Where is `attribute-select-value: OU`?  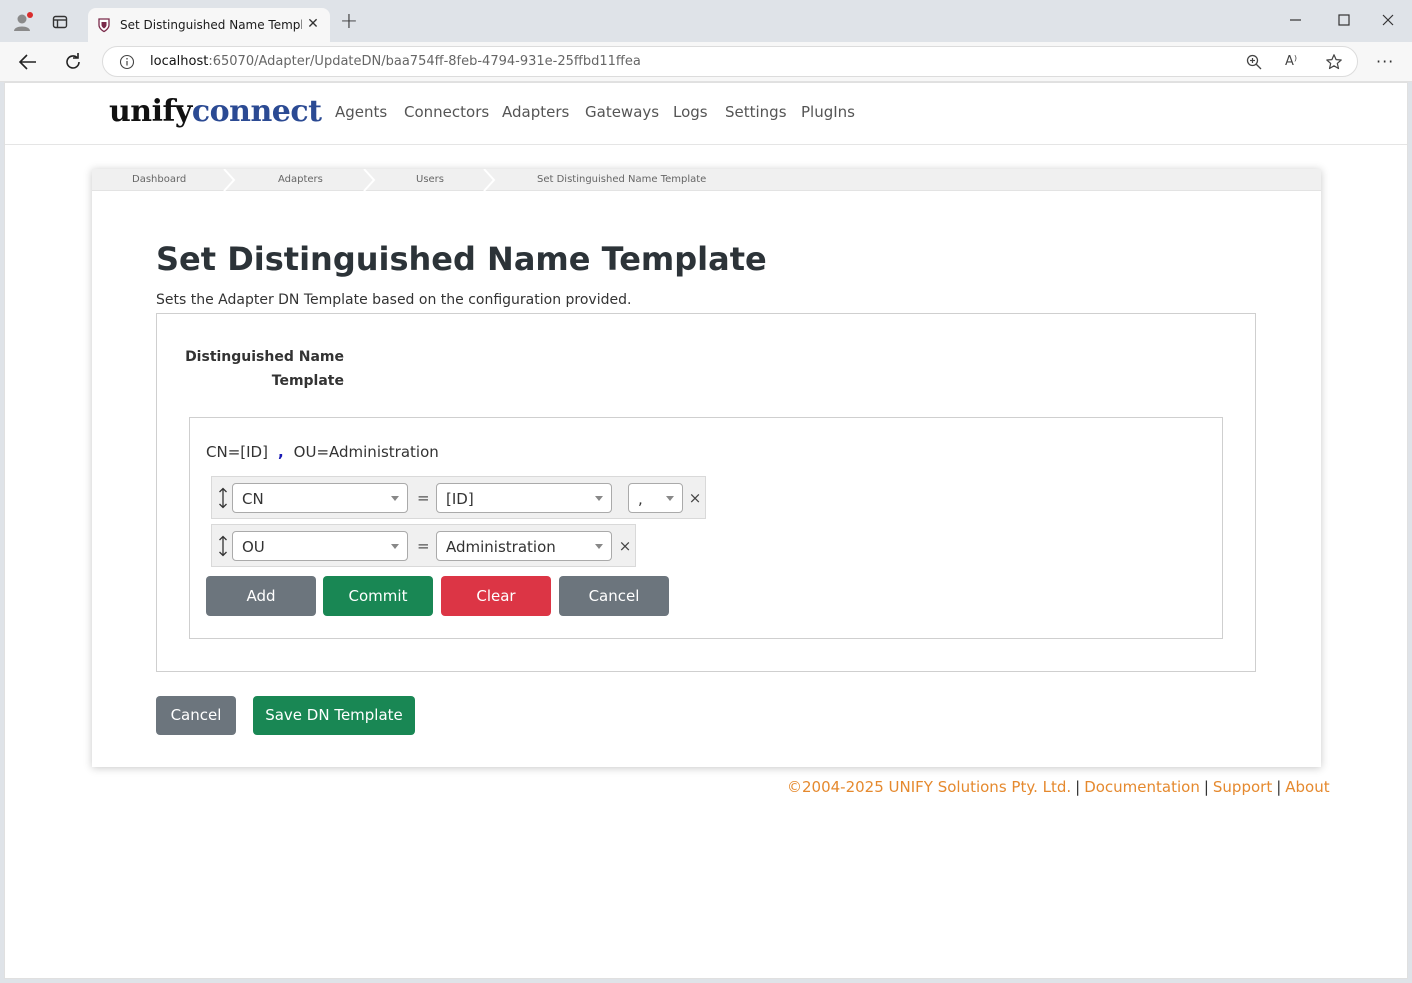 attribute-select-value: OU is located at coordinates (253, 547).